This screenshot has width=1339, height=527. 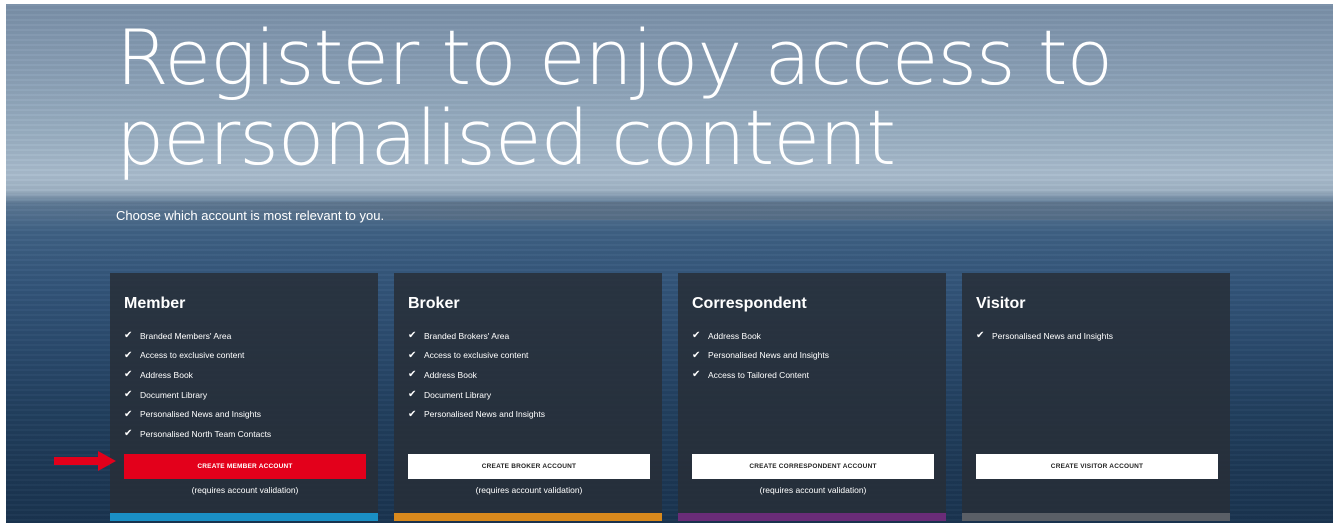 What do you see at coordinates (245, 466) in the screenshot?
I see `create-member-account-button: CREATE MEMBER ACCOUNT` at bounding box center [245, 466].